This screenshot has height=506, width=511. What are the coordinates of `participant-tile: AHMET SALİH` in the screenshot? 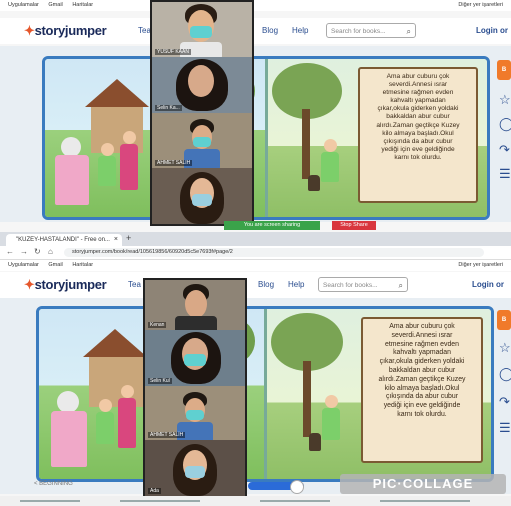 It's located at (195, 413).